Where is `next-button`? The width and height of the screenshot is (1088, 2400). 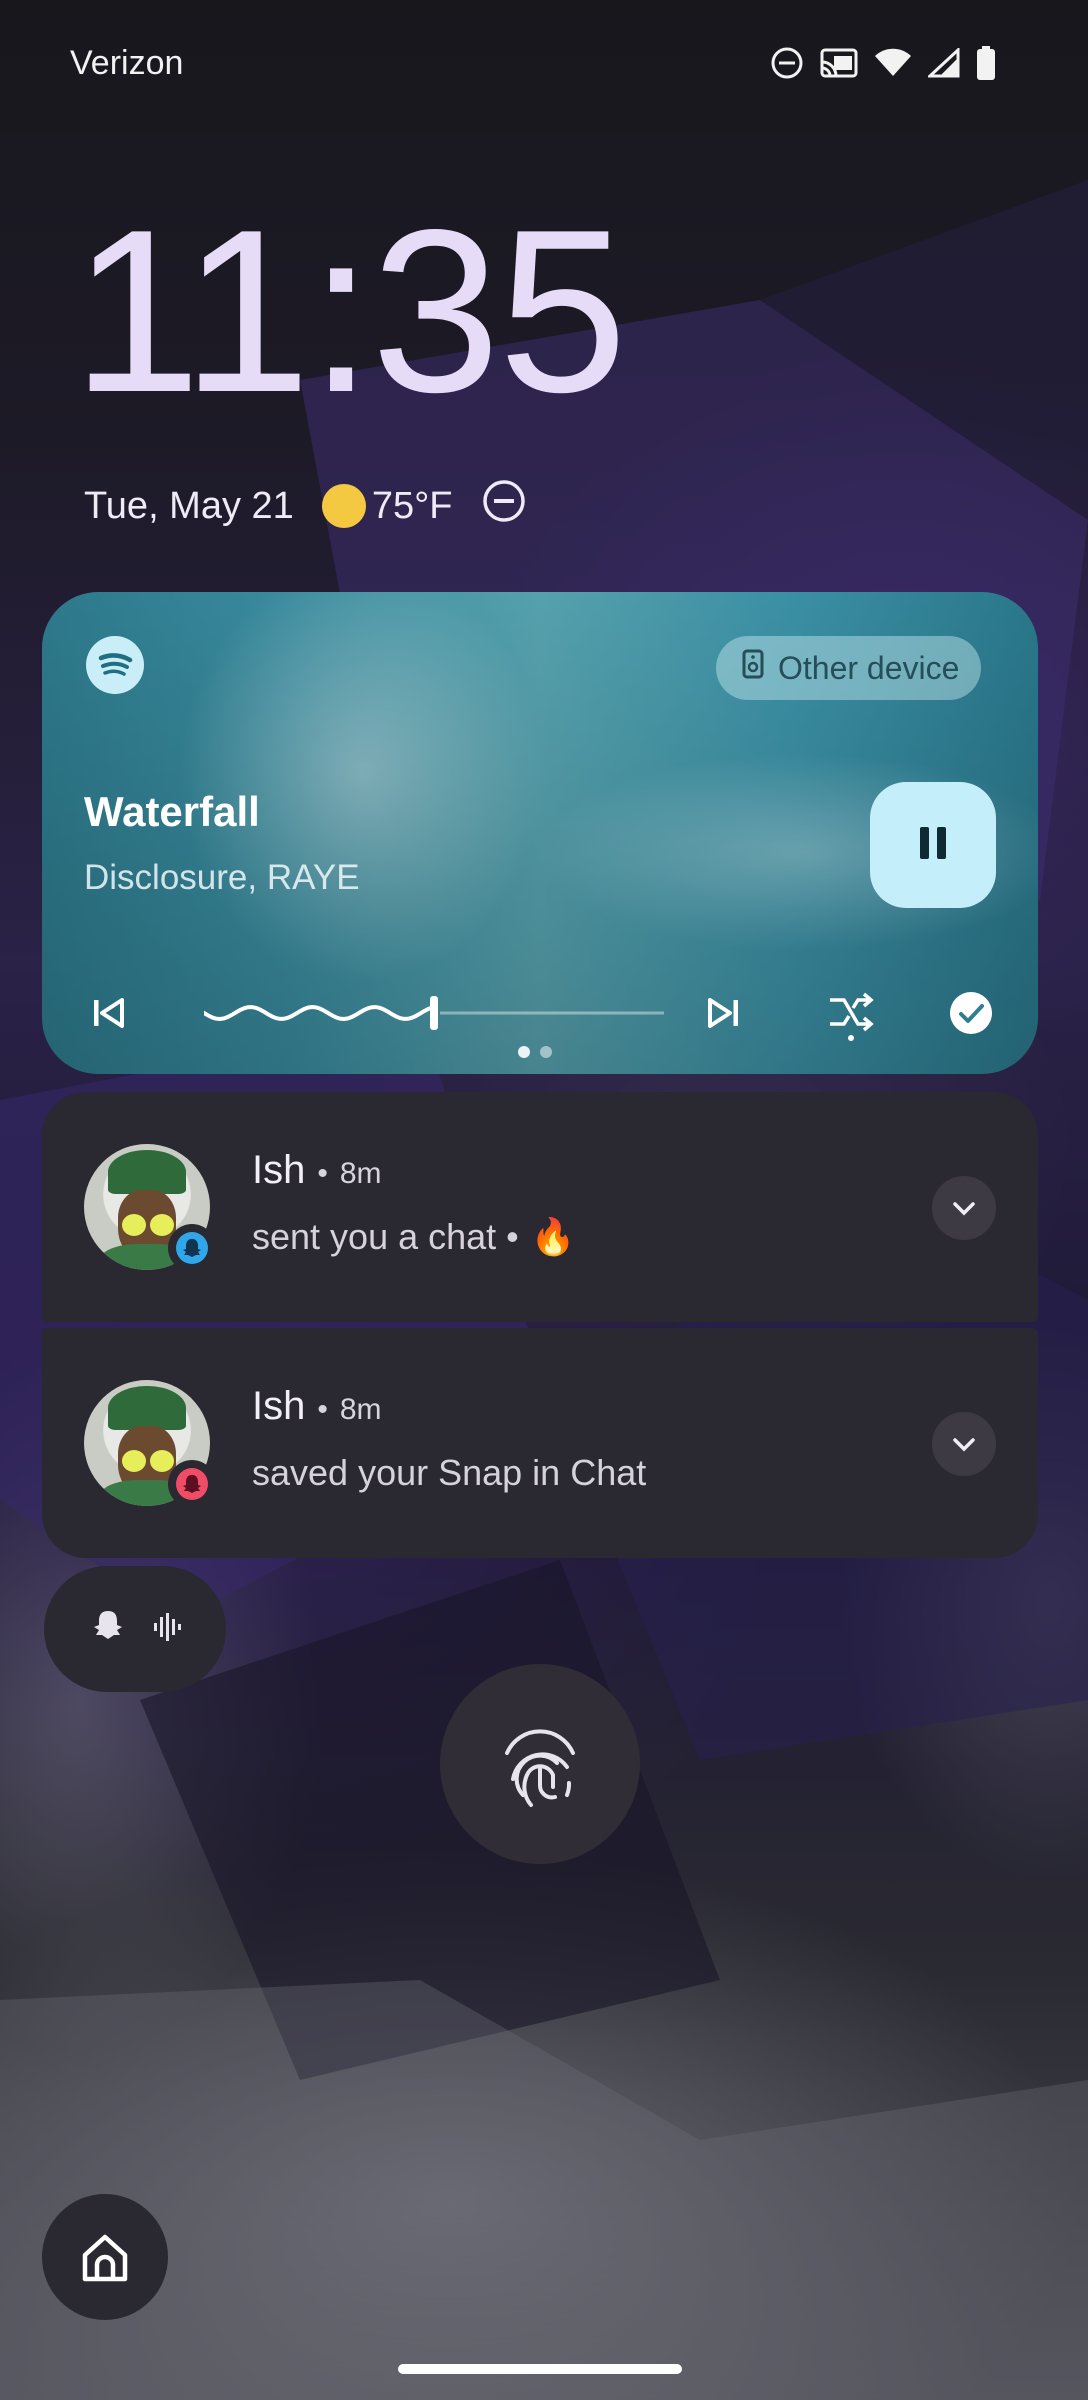 next-button is located at coordinates (723, 1013).